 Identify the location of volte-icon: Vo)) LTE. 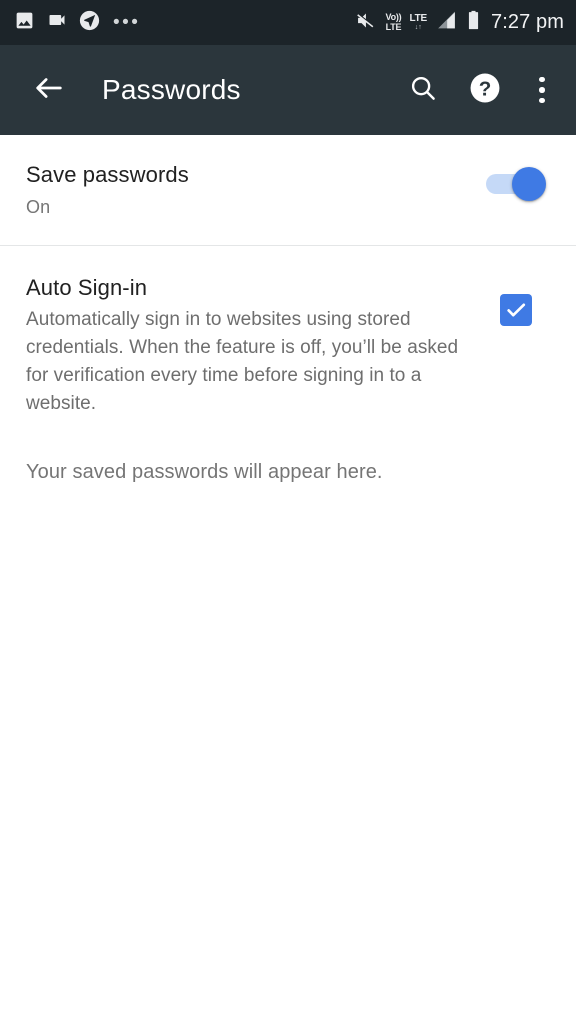
(393, 22).